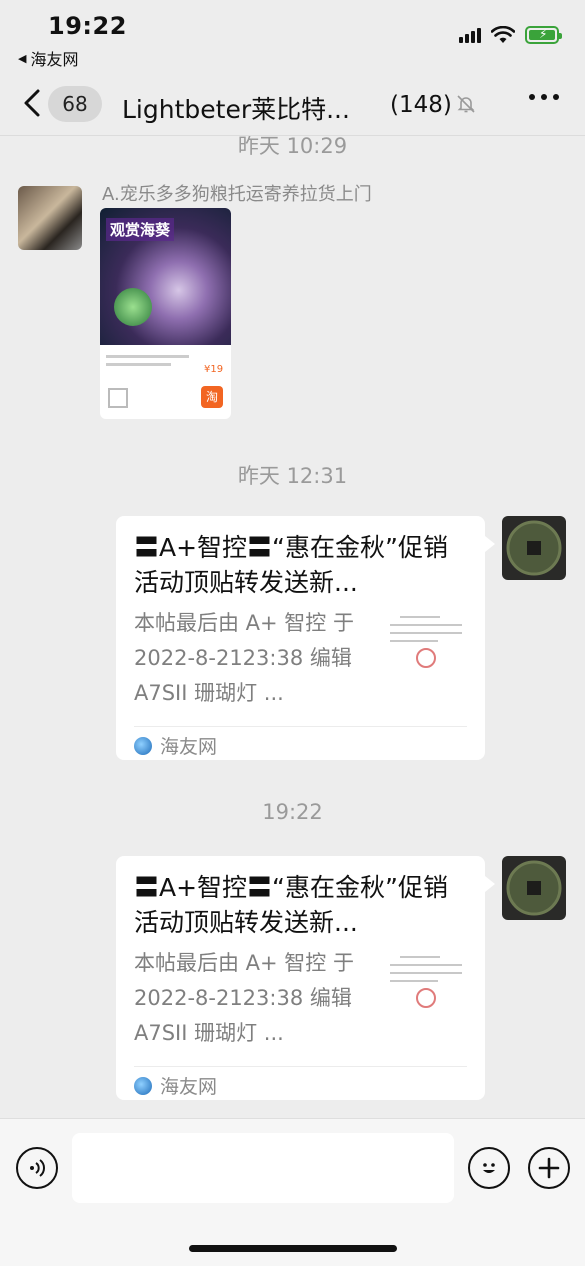  What do you see at coordinates (118, 398) in the screenshot?
I see `qr-code-icon` at bounding box center [118, 398].